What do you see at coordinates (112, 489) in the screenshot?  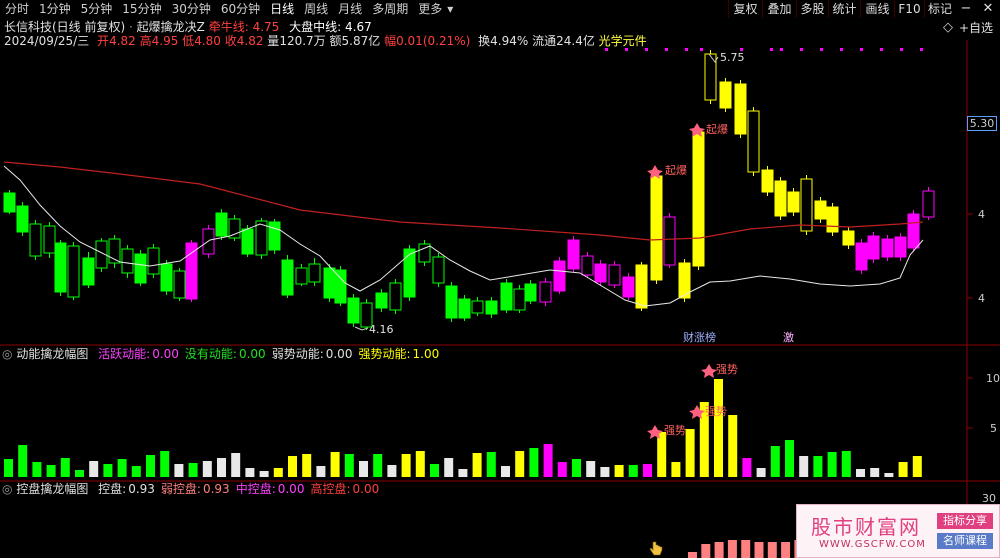 I see `indicator-label: 控盘:` at bounding box center [112, 489].